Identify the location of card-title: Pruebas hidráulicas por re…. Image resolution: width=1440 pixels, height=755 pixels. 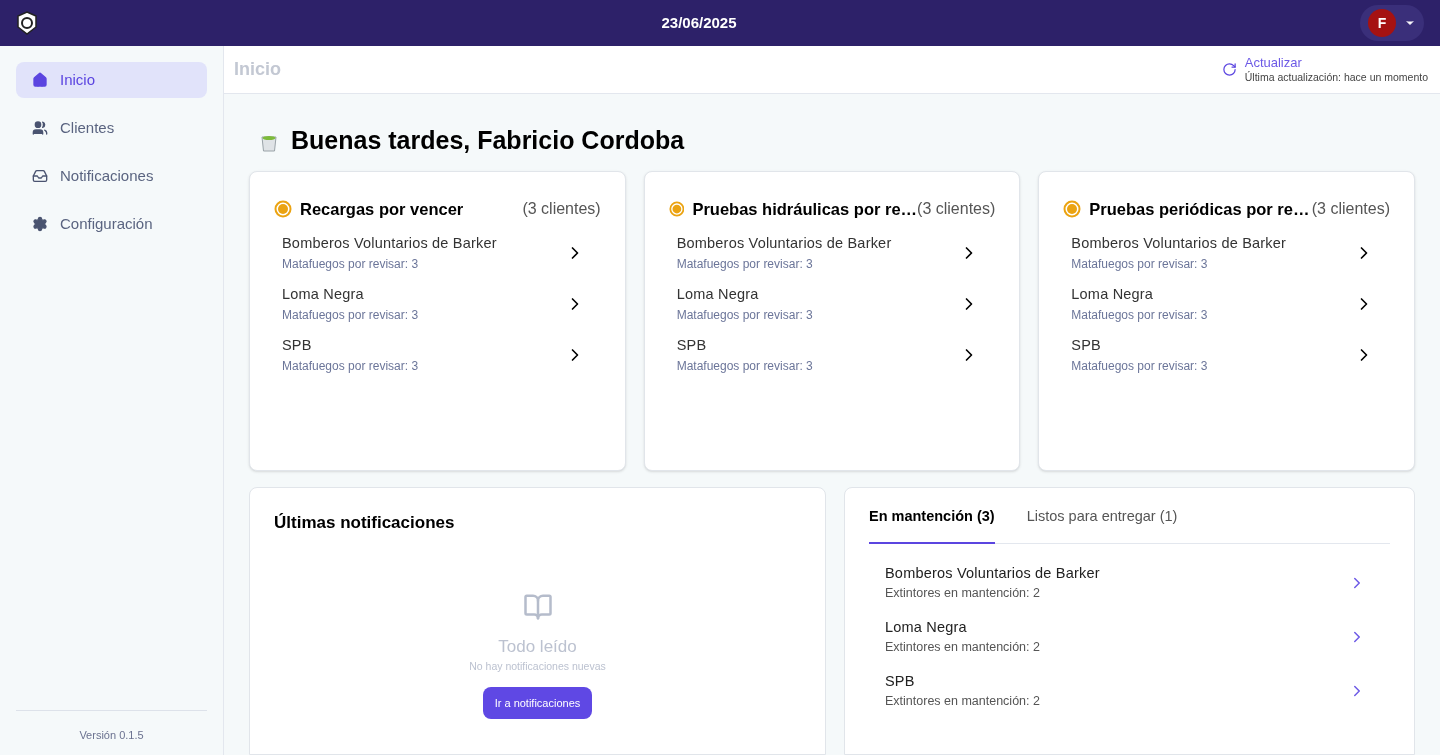
(805, 209).